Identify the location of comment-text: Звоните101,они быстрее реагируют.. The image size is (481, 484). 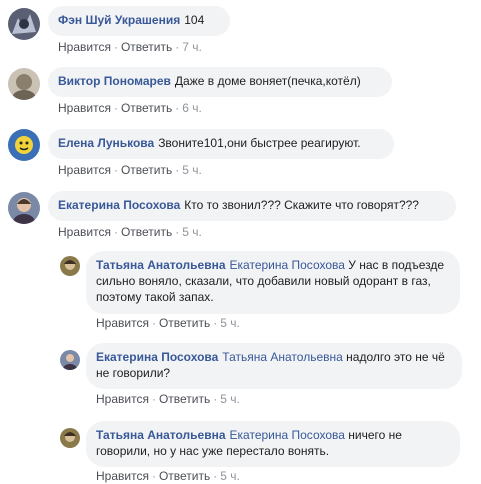
(259, 143).